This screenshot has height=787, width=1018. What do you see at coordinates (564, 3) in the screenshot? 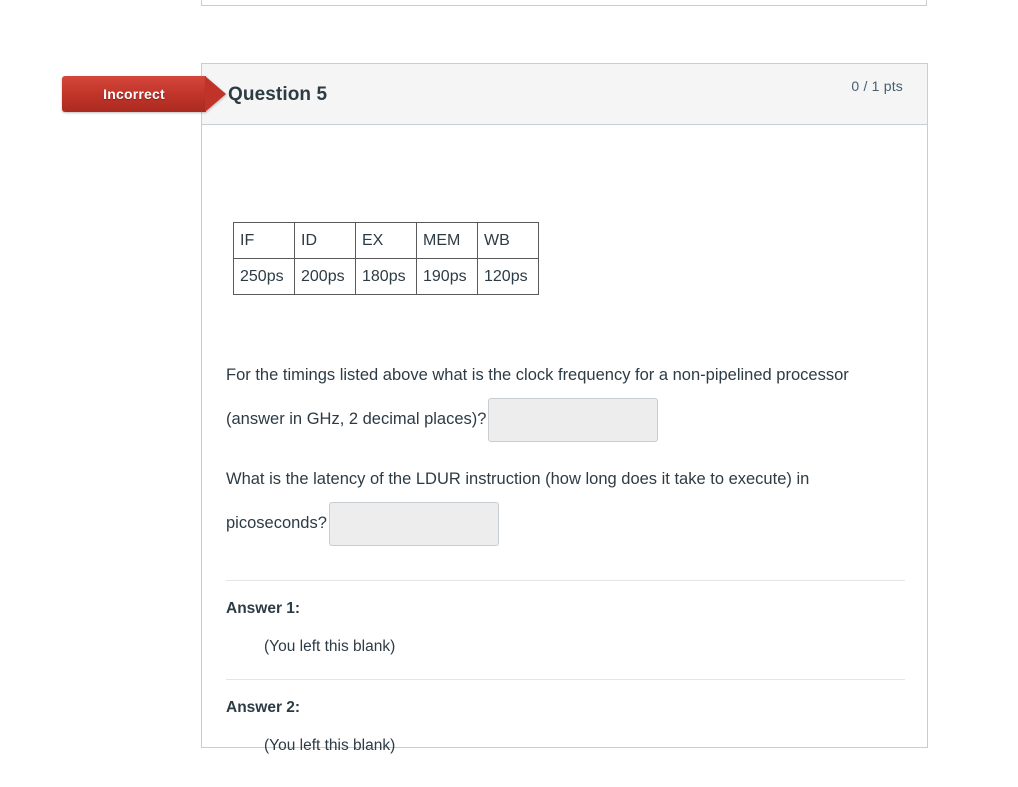
I see `previous-question-container` at bounding box center [564, 3].